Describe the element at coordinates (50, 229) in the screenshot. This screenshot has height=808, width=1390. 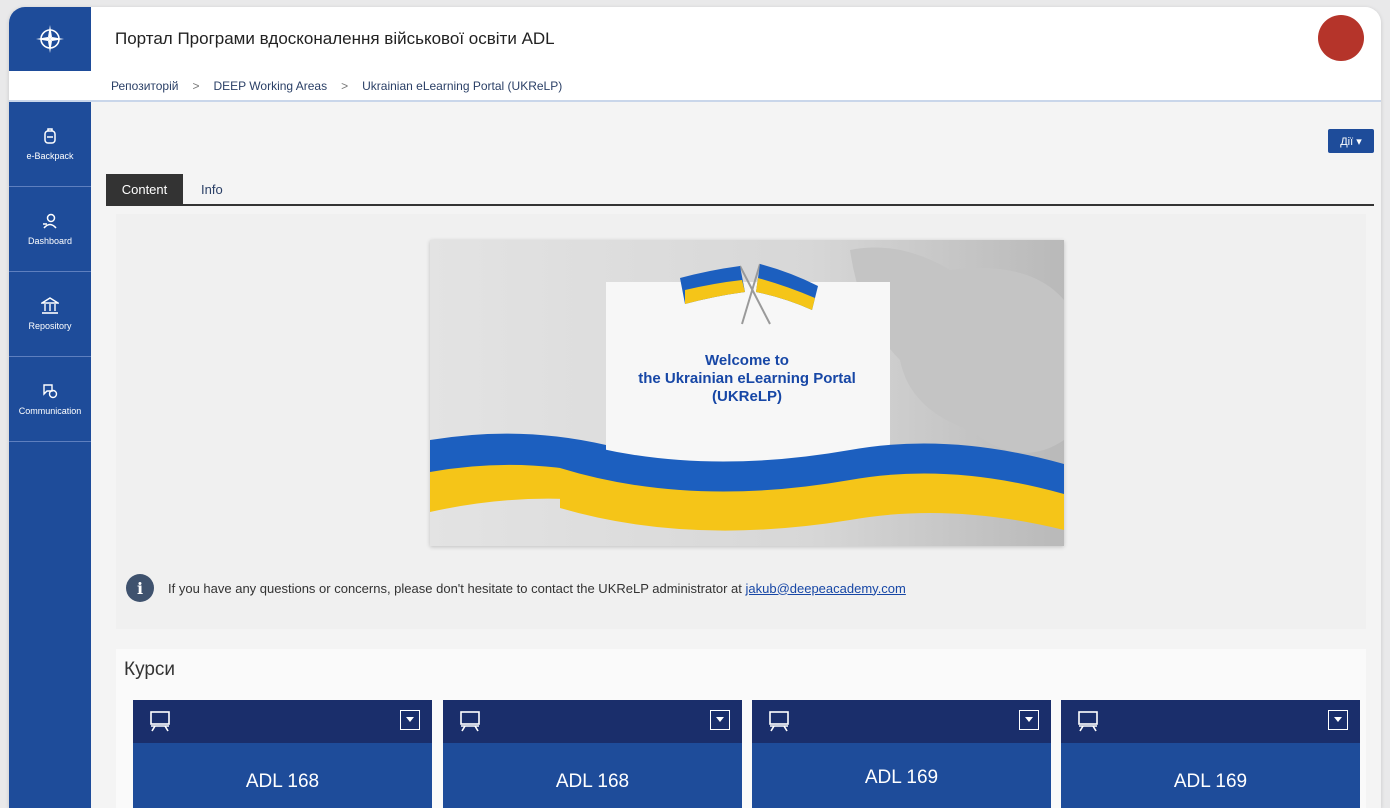
I see `sidebar-item-dashboard: Dashboard` at that location.